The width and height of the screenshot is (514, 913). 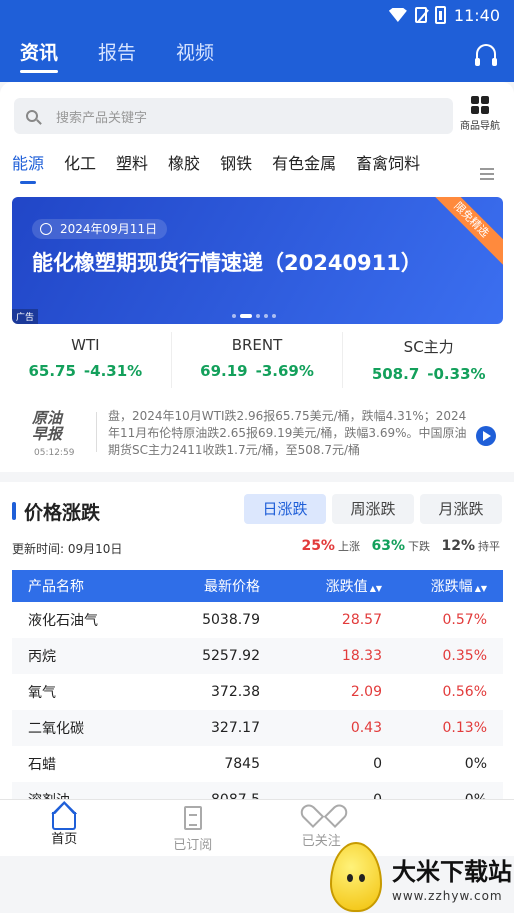 I want to click on quote-change: -4.31%, so click(x=113, y=371).